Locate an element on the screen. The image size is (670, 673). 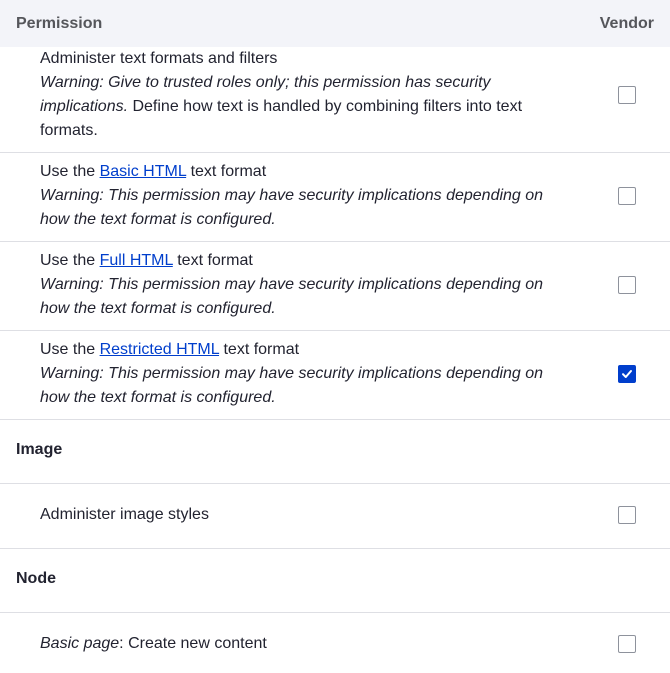
permission-group-node: Node is located at coordinates (335, 581).